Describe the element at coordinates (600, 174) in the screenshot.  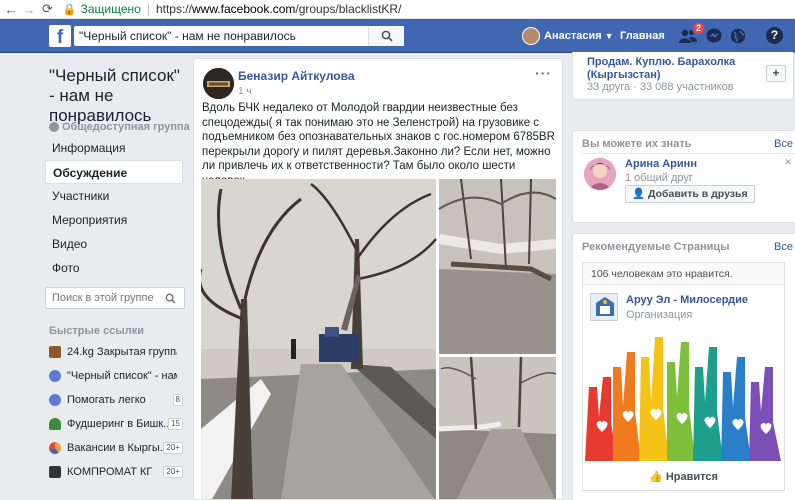
I see `person-avatar` at that location.